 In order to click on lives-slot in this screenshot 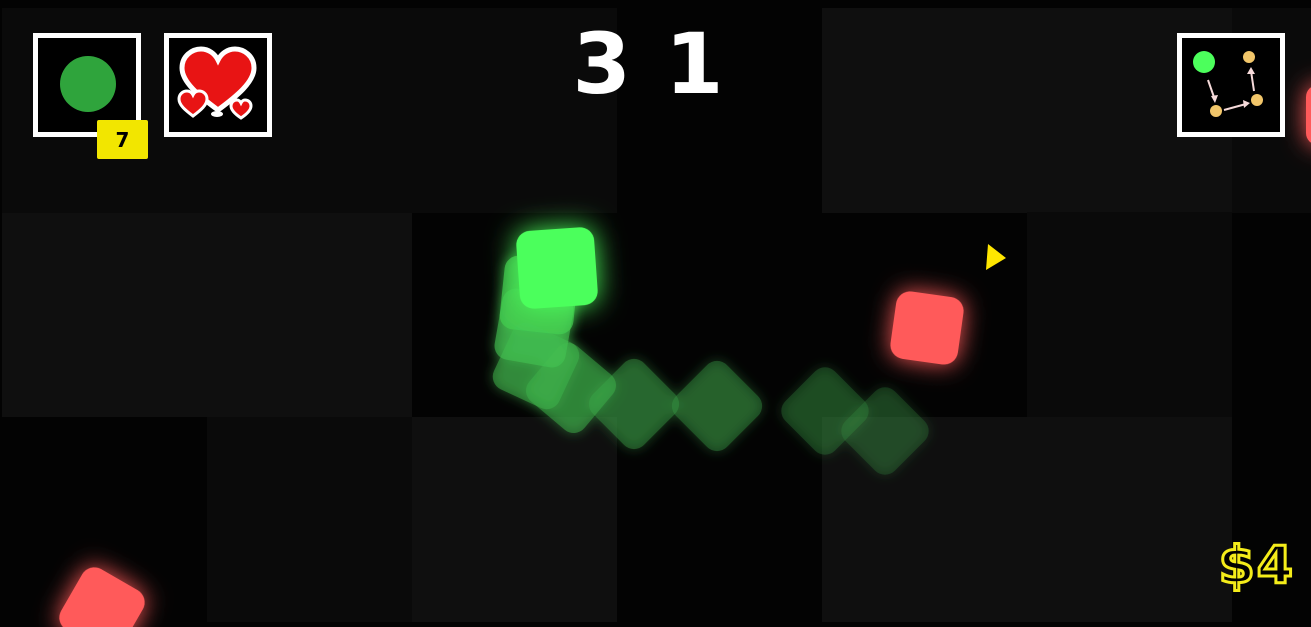, I will do `click(218, 85)`.